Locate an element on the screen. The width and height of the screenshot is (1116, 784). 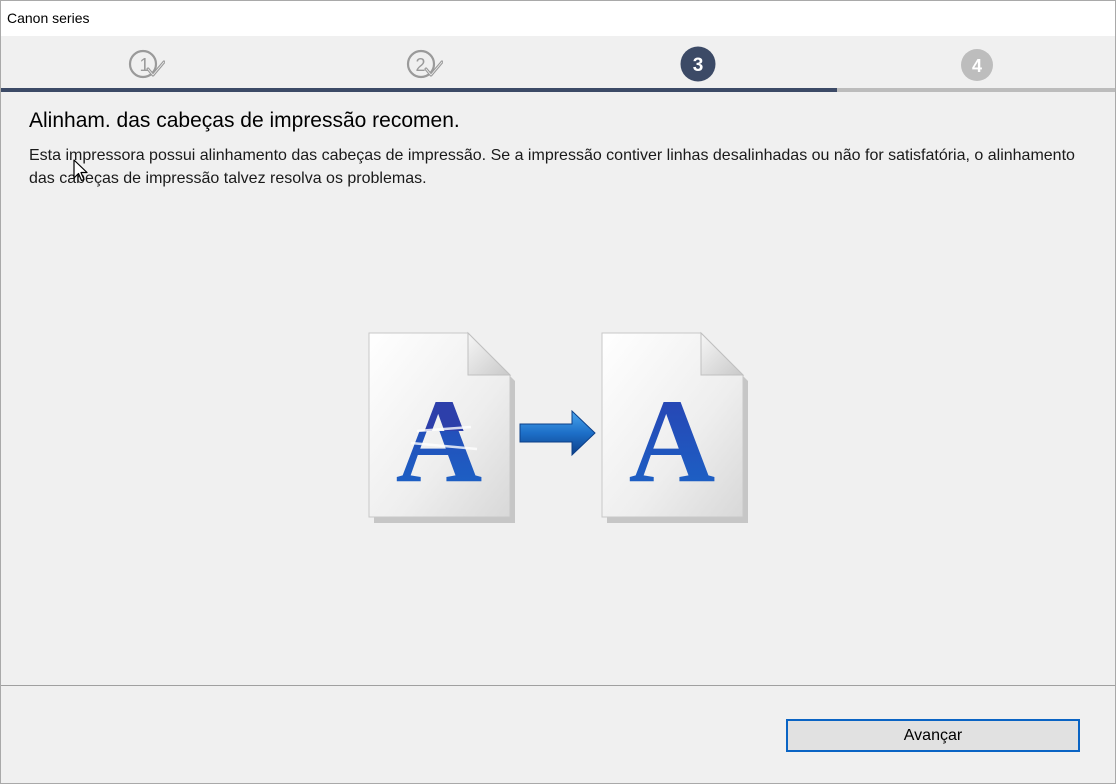
aligned-document-icon: A is located at coordinates (674, 427).